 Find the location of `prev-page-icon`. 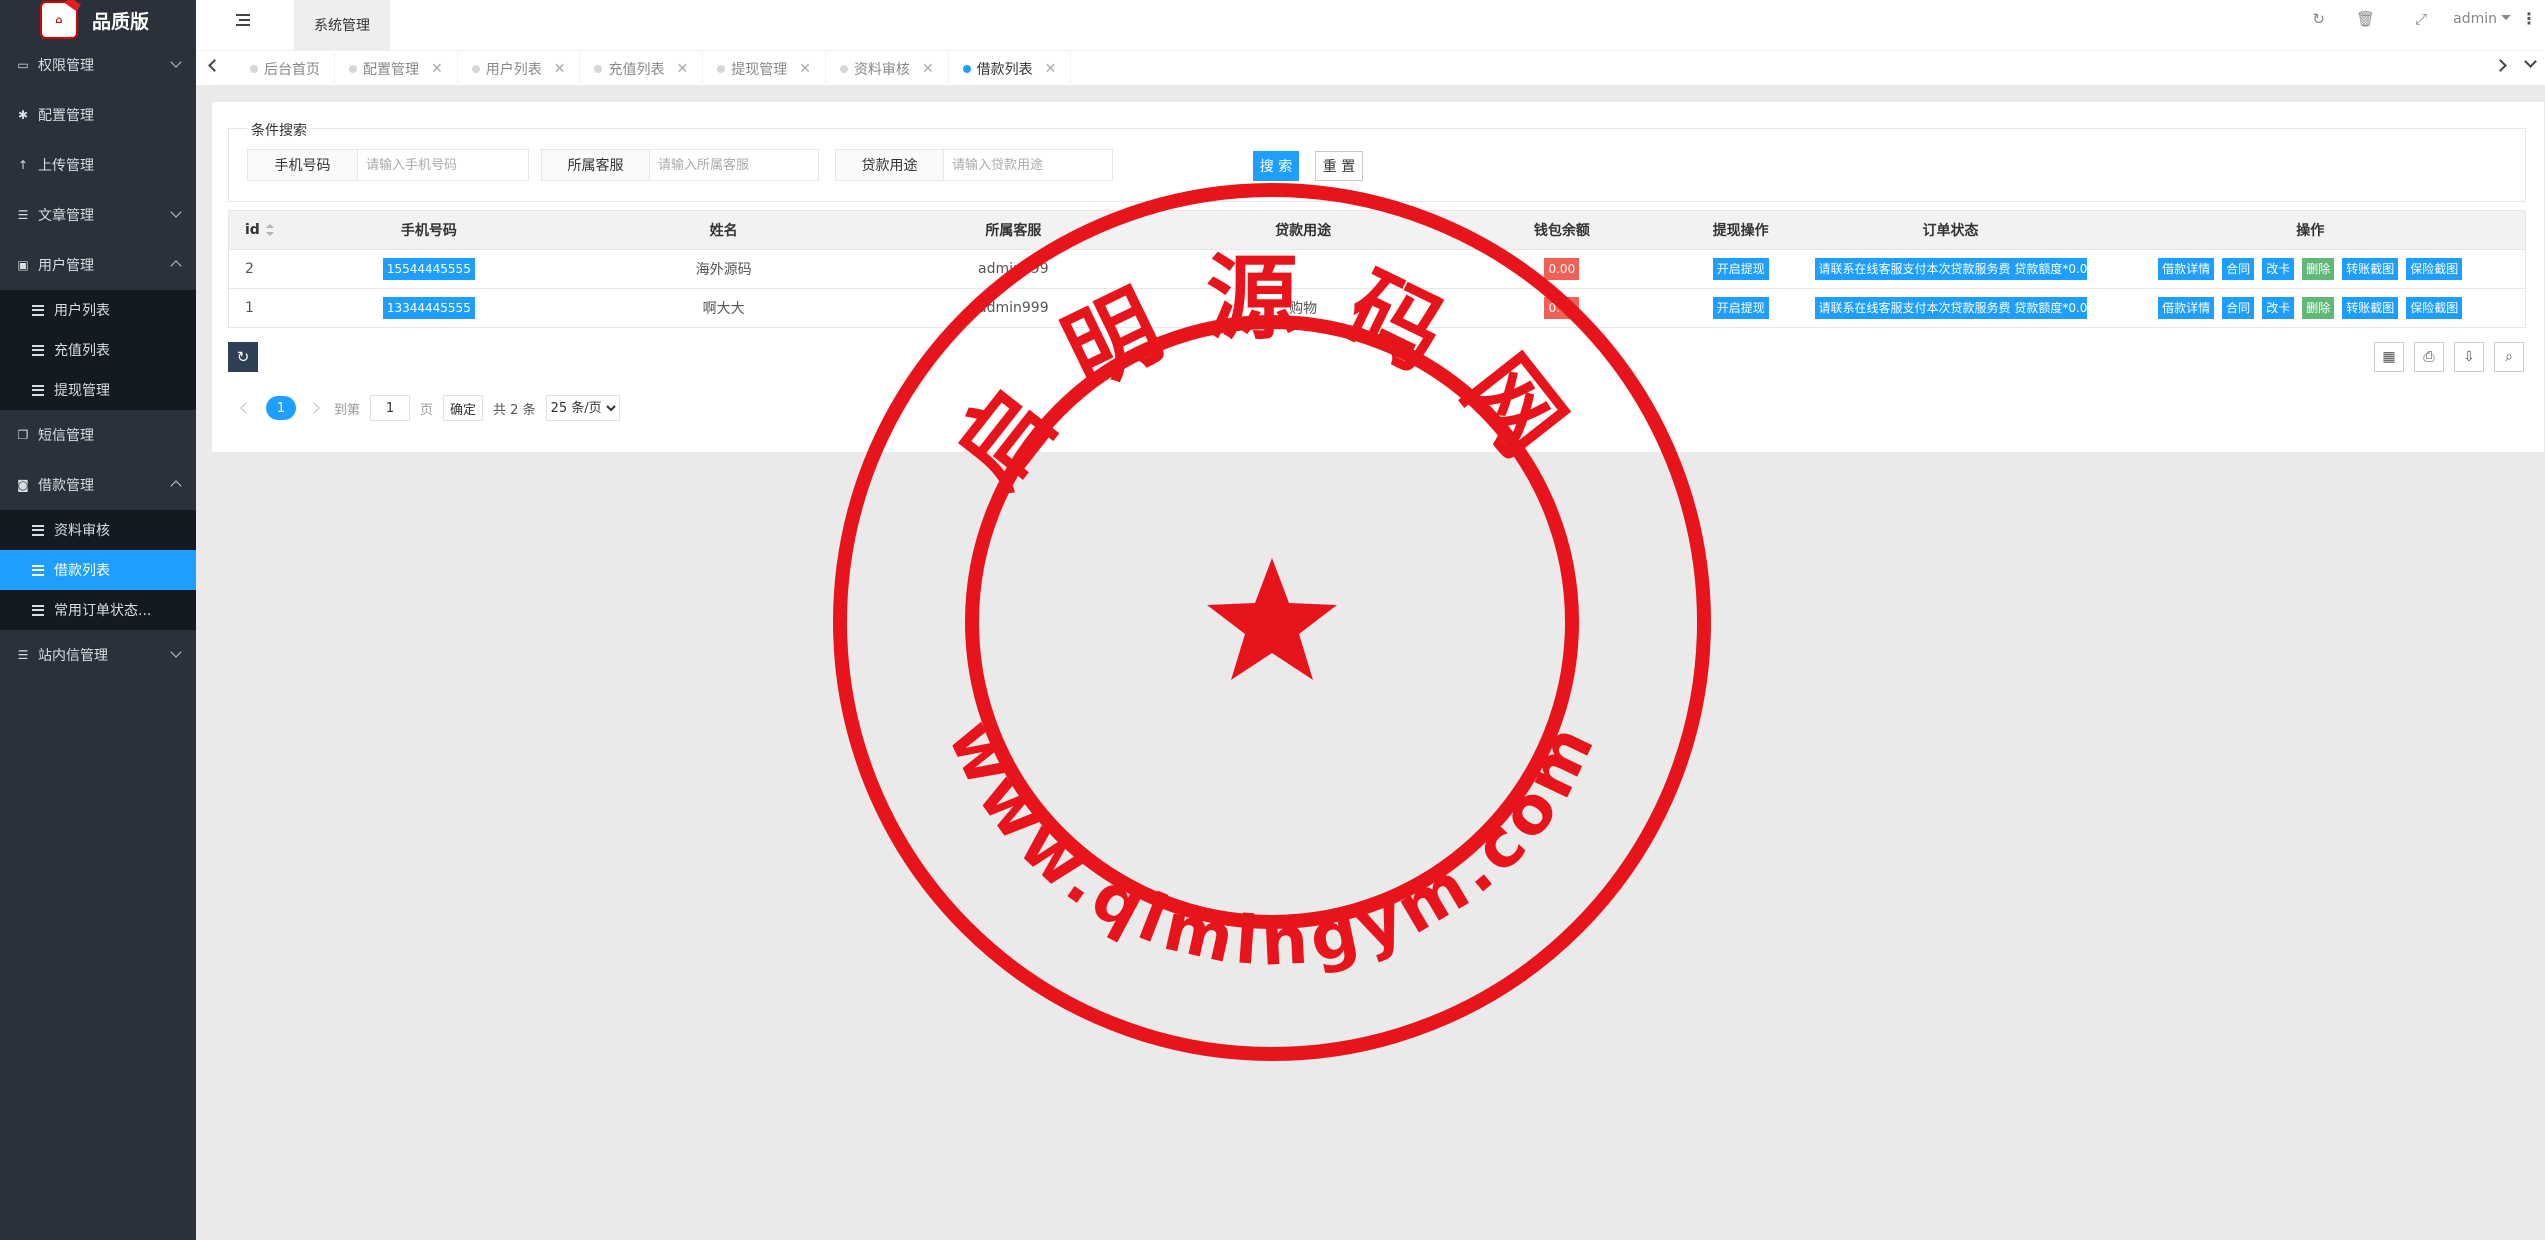

prev-page-icon is located at coordinates (246, 408).